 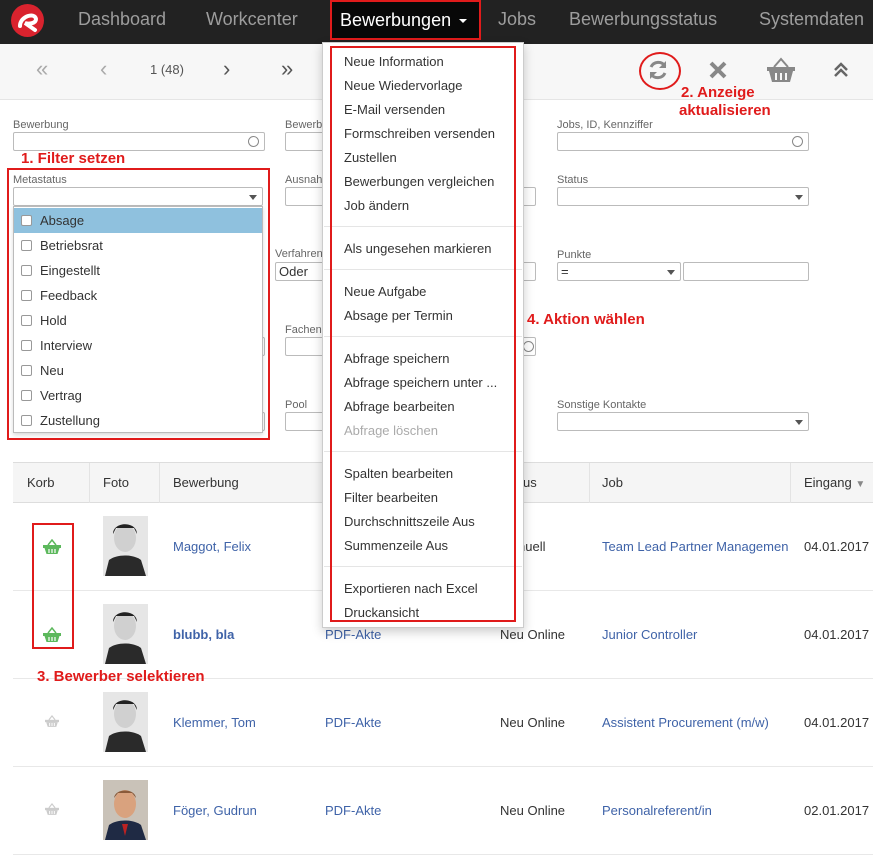 I want to click on col-eingang: Eingang ▼, so click(x=834, y=482).